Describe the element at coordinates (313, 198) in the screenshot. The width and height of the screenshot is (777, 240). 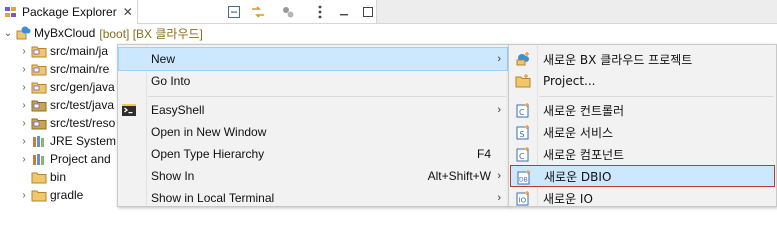
I see `menu-item-show-in-local-terminal: Show in Local Terminal ›` at that location.